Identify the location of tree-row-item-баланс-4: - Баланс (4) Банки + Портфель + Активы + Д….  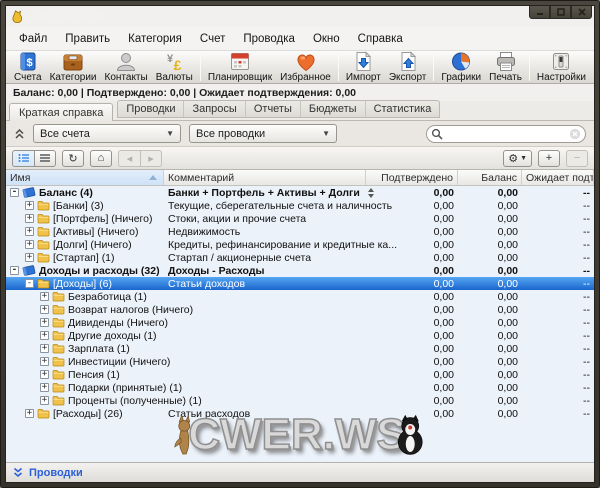
(300, 192).